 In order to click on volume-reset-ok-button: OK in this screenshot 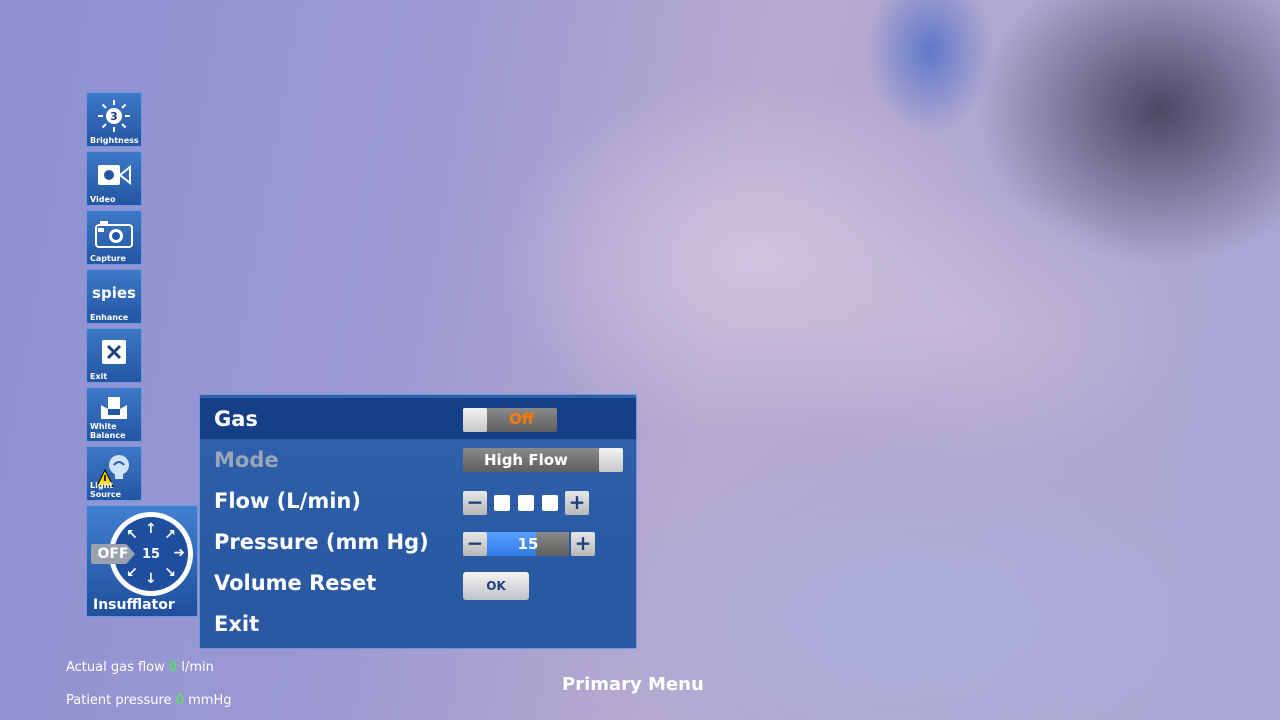, I will do `click(496, 586)`.